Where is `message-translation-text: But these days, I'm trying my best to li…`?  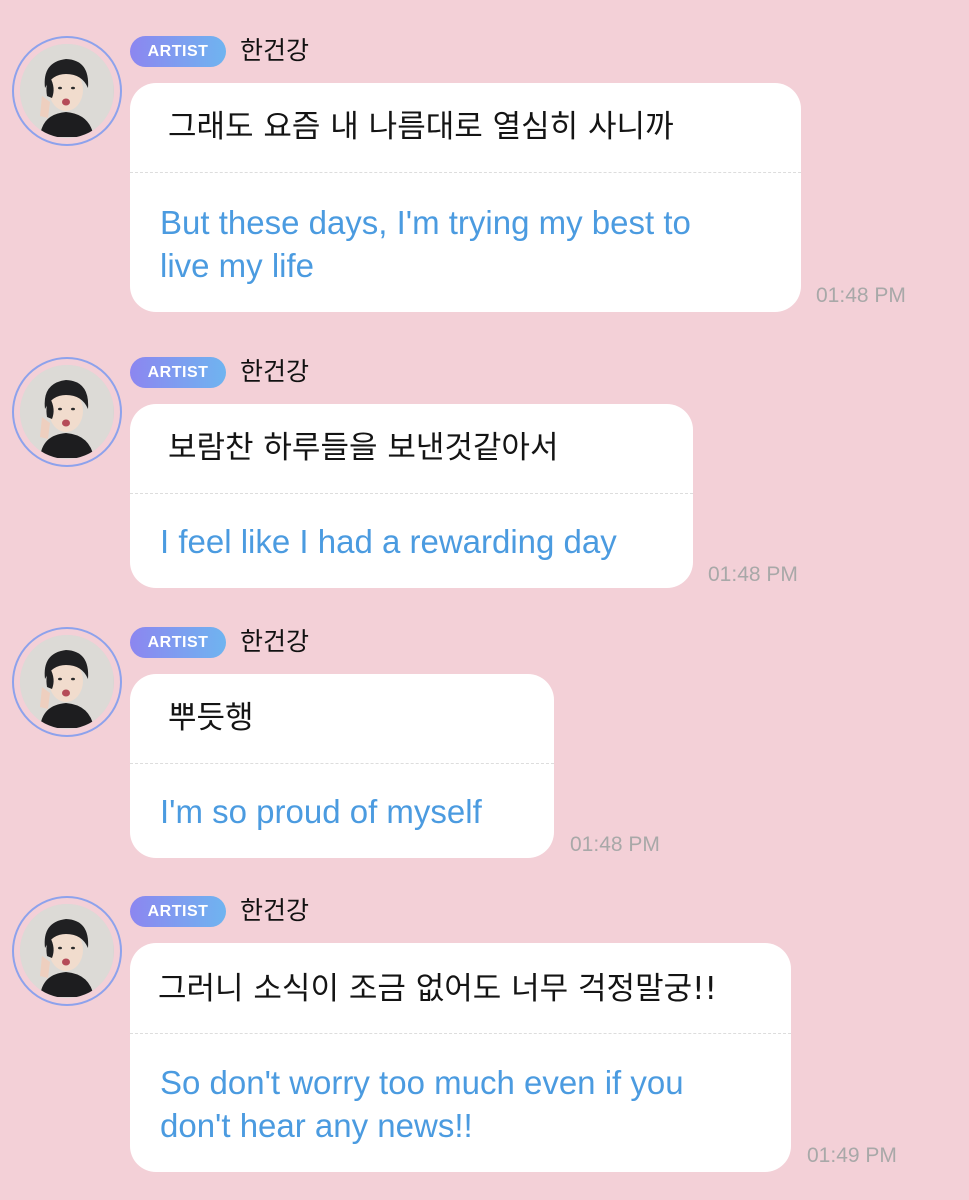 message-translation-text: But these days, I'm trying my best to li… is located at coordinates (425, 244).